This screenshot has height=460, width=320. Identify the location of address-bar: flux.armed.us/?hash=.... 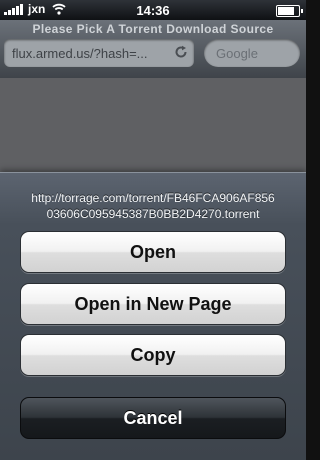
(99, 53).